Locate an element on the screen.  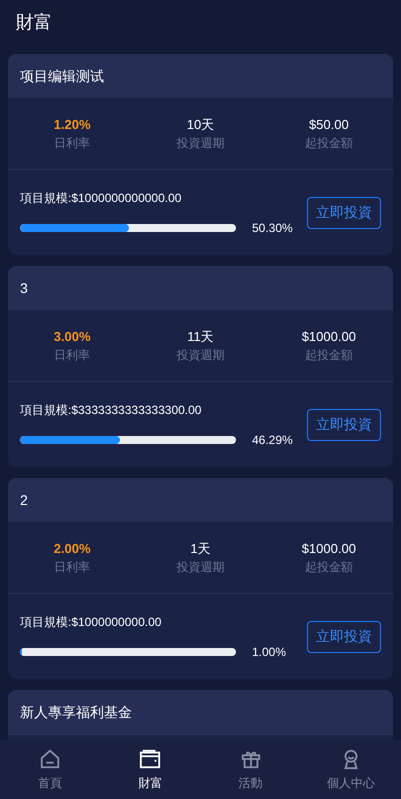
product-name: 3 is located at coordinates (24, 288).